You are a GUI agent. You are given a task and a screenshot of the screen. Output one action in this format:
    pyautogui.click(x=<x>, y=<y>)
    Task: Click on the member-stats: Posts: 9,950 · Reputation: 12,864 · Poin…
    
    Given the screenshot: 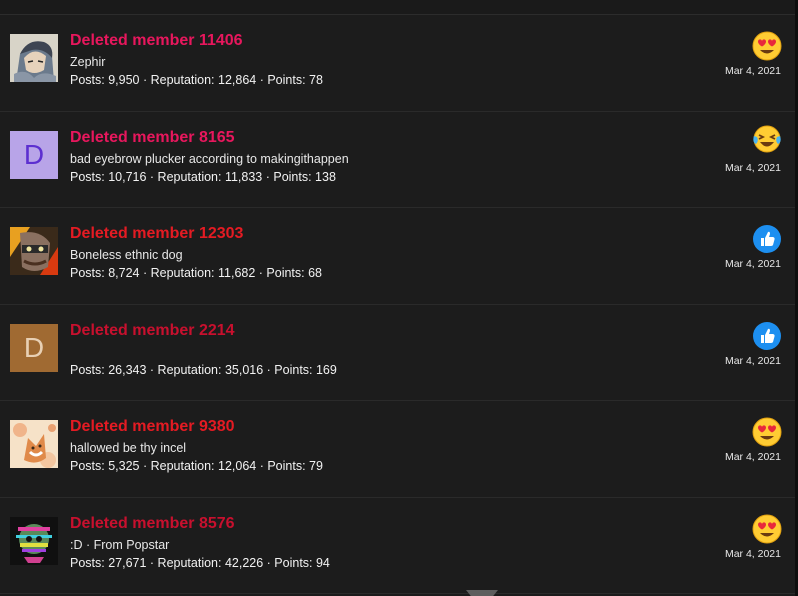 What is the action you would take?
    pyautogui.click(x=196, y=80)
    